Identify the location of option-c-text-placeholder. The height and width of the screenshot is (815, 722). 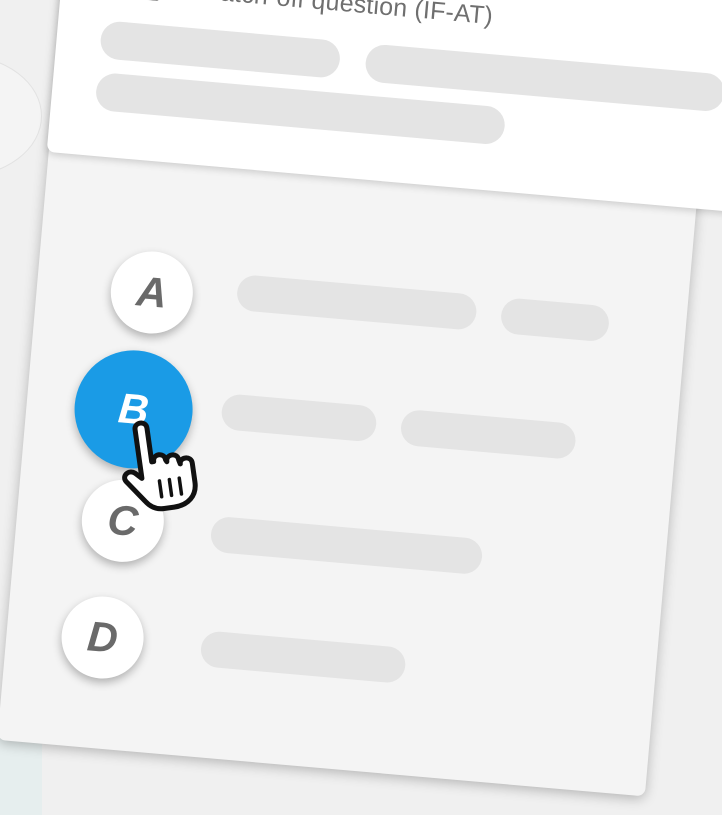
(346, 545).